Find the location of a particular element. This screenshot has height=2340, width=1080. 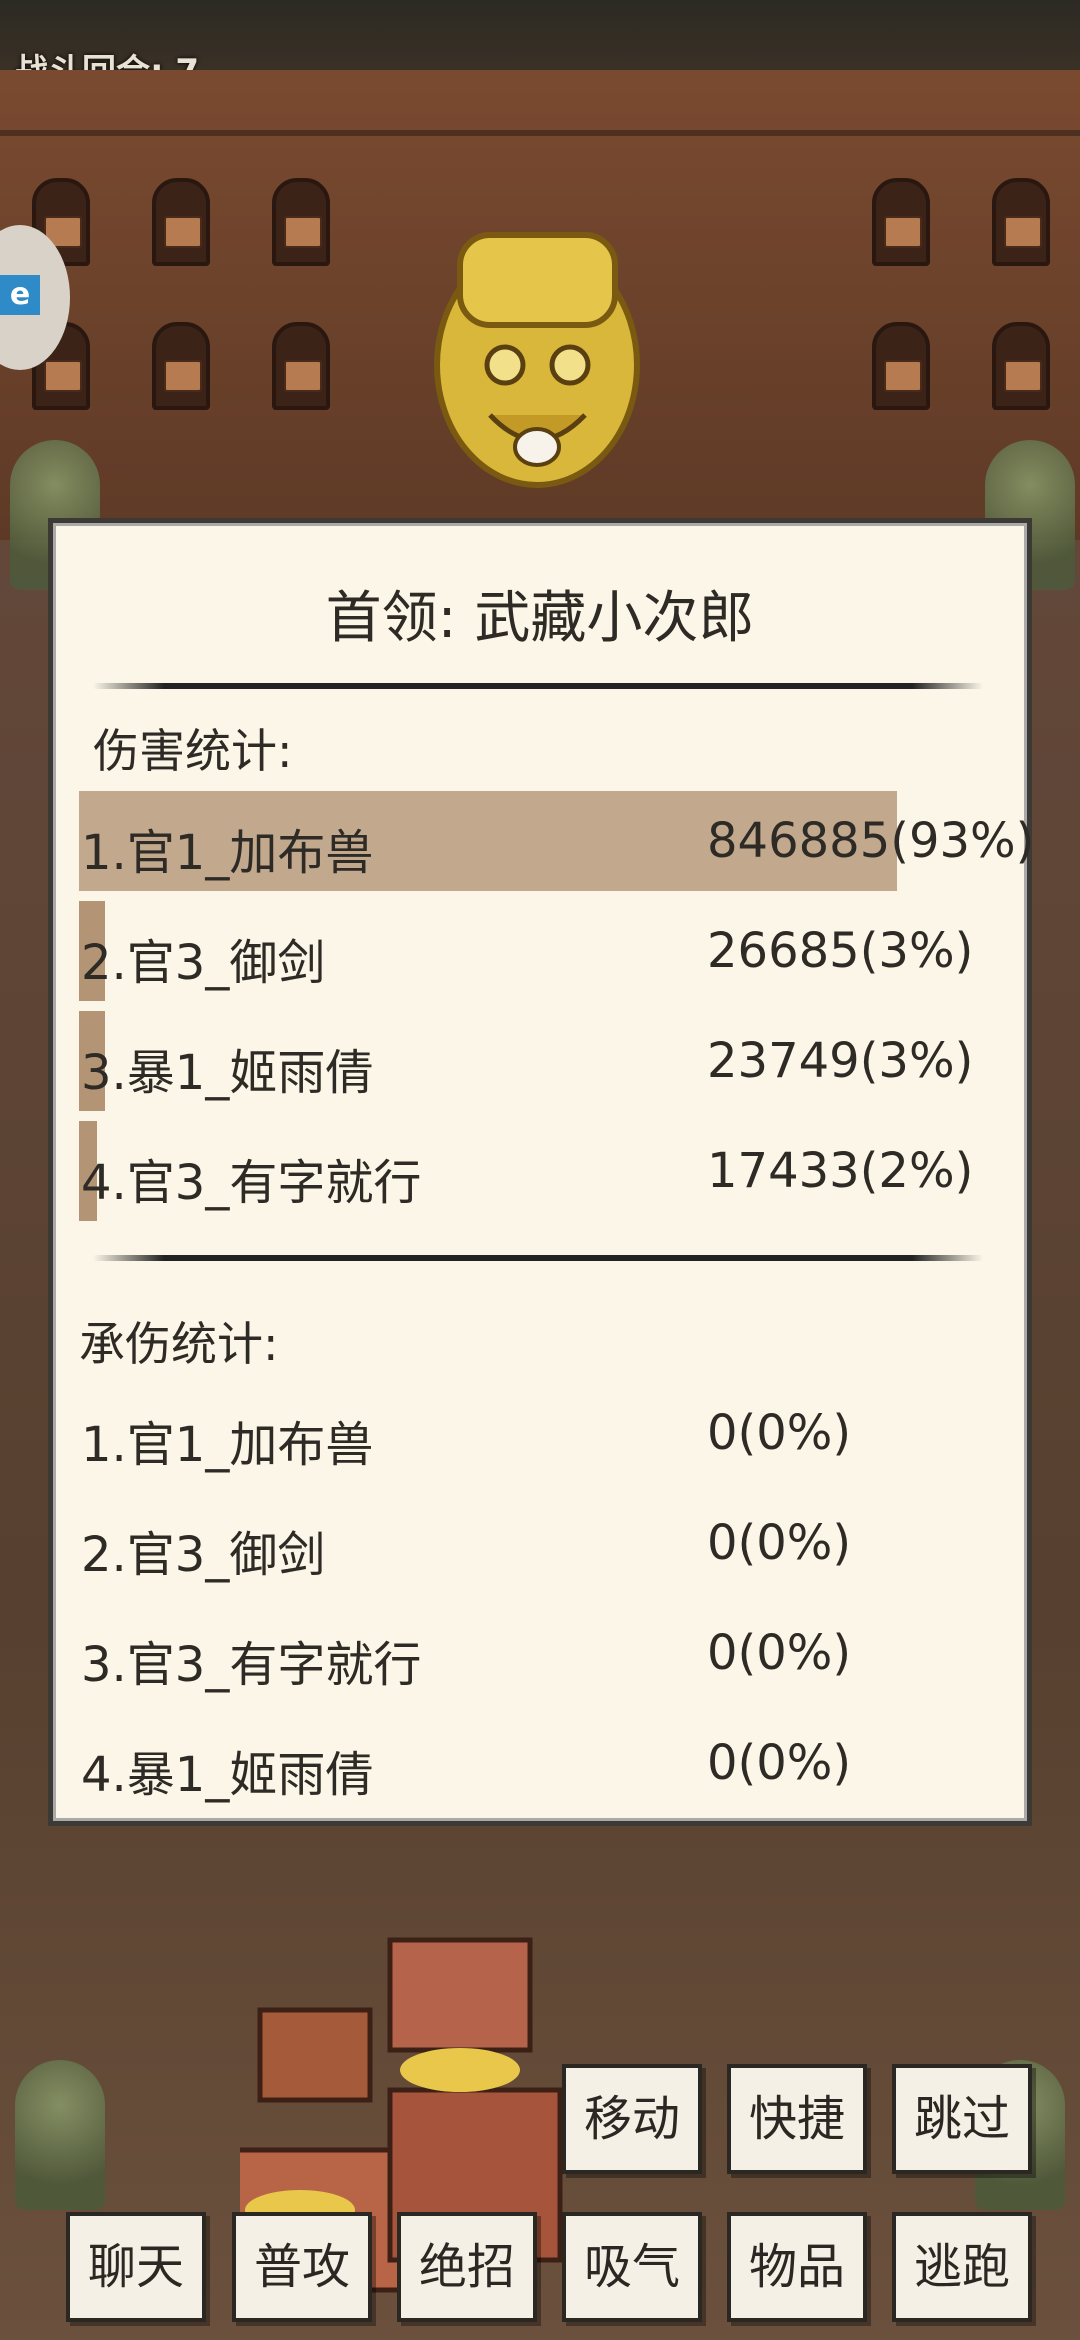

damage-row-name: 2.官3_御剑 is located at coordinates (203, 963).